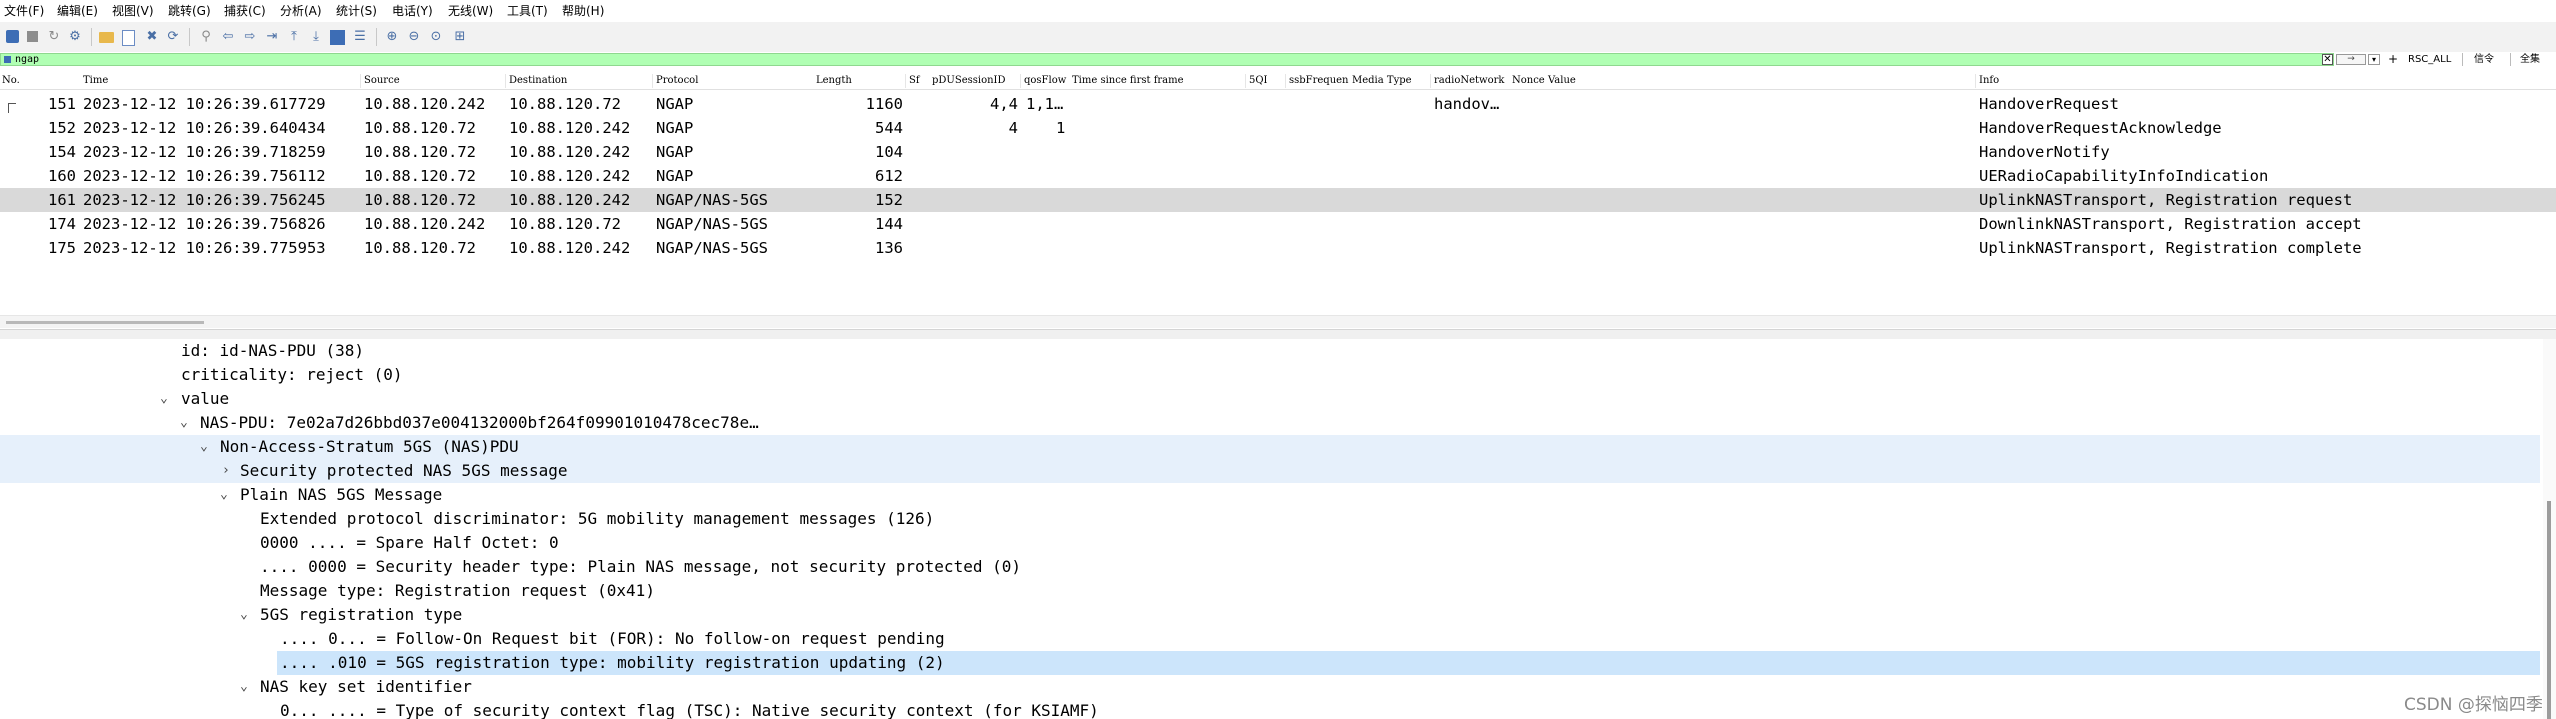 The image size is (2556, 719). Describe the element at coordinates (294, 37) in the screenshot. I see `first-packet-icon: ⤒` at that location.